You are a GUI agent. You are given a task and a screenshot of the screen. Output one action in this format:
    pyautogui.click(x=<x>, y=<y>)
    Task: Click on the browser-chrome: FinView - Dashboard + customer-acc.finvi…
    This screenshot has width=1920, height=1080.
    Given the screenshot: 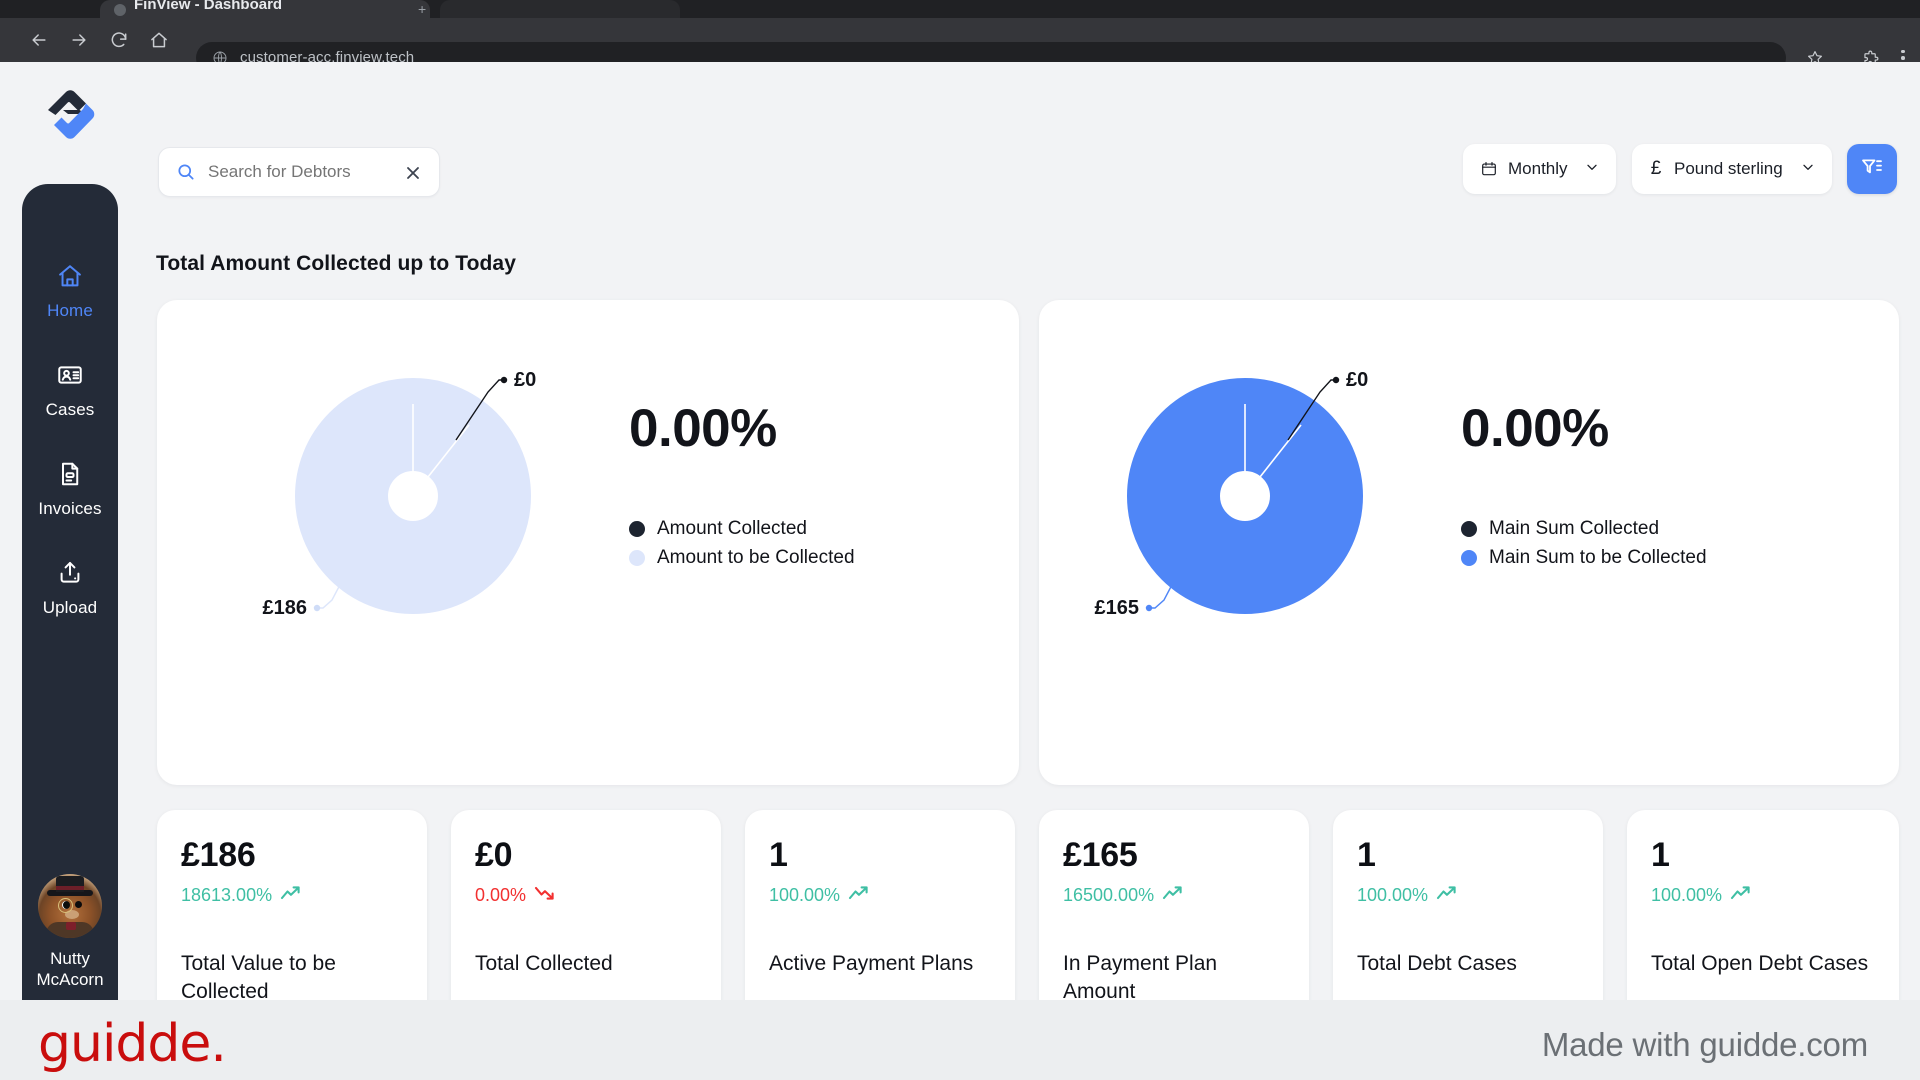 What is the action you would take?
    pyautogui.click(x=960, y=37)
    